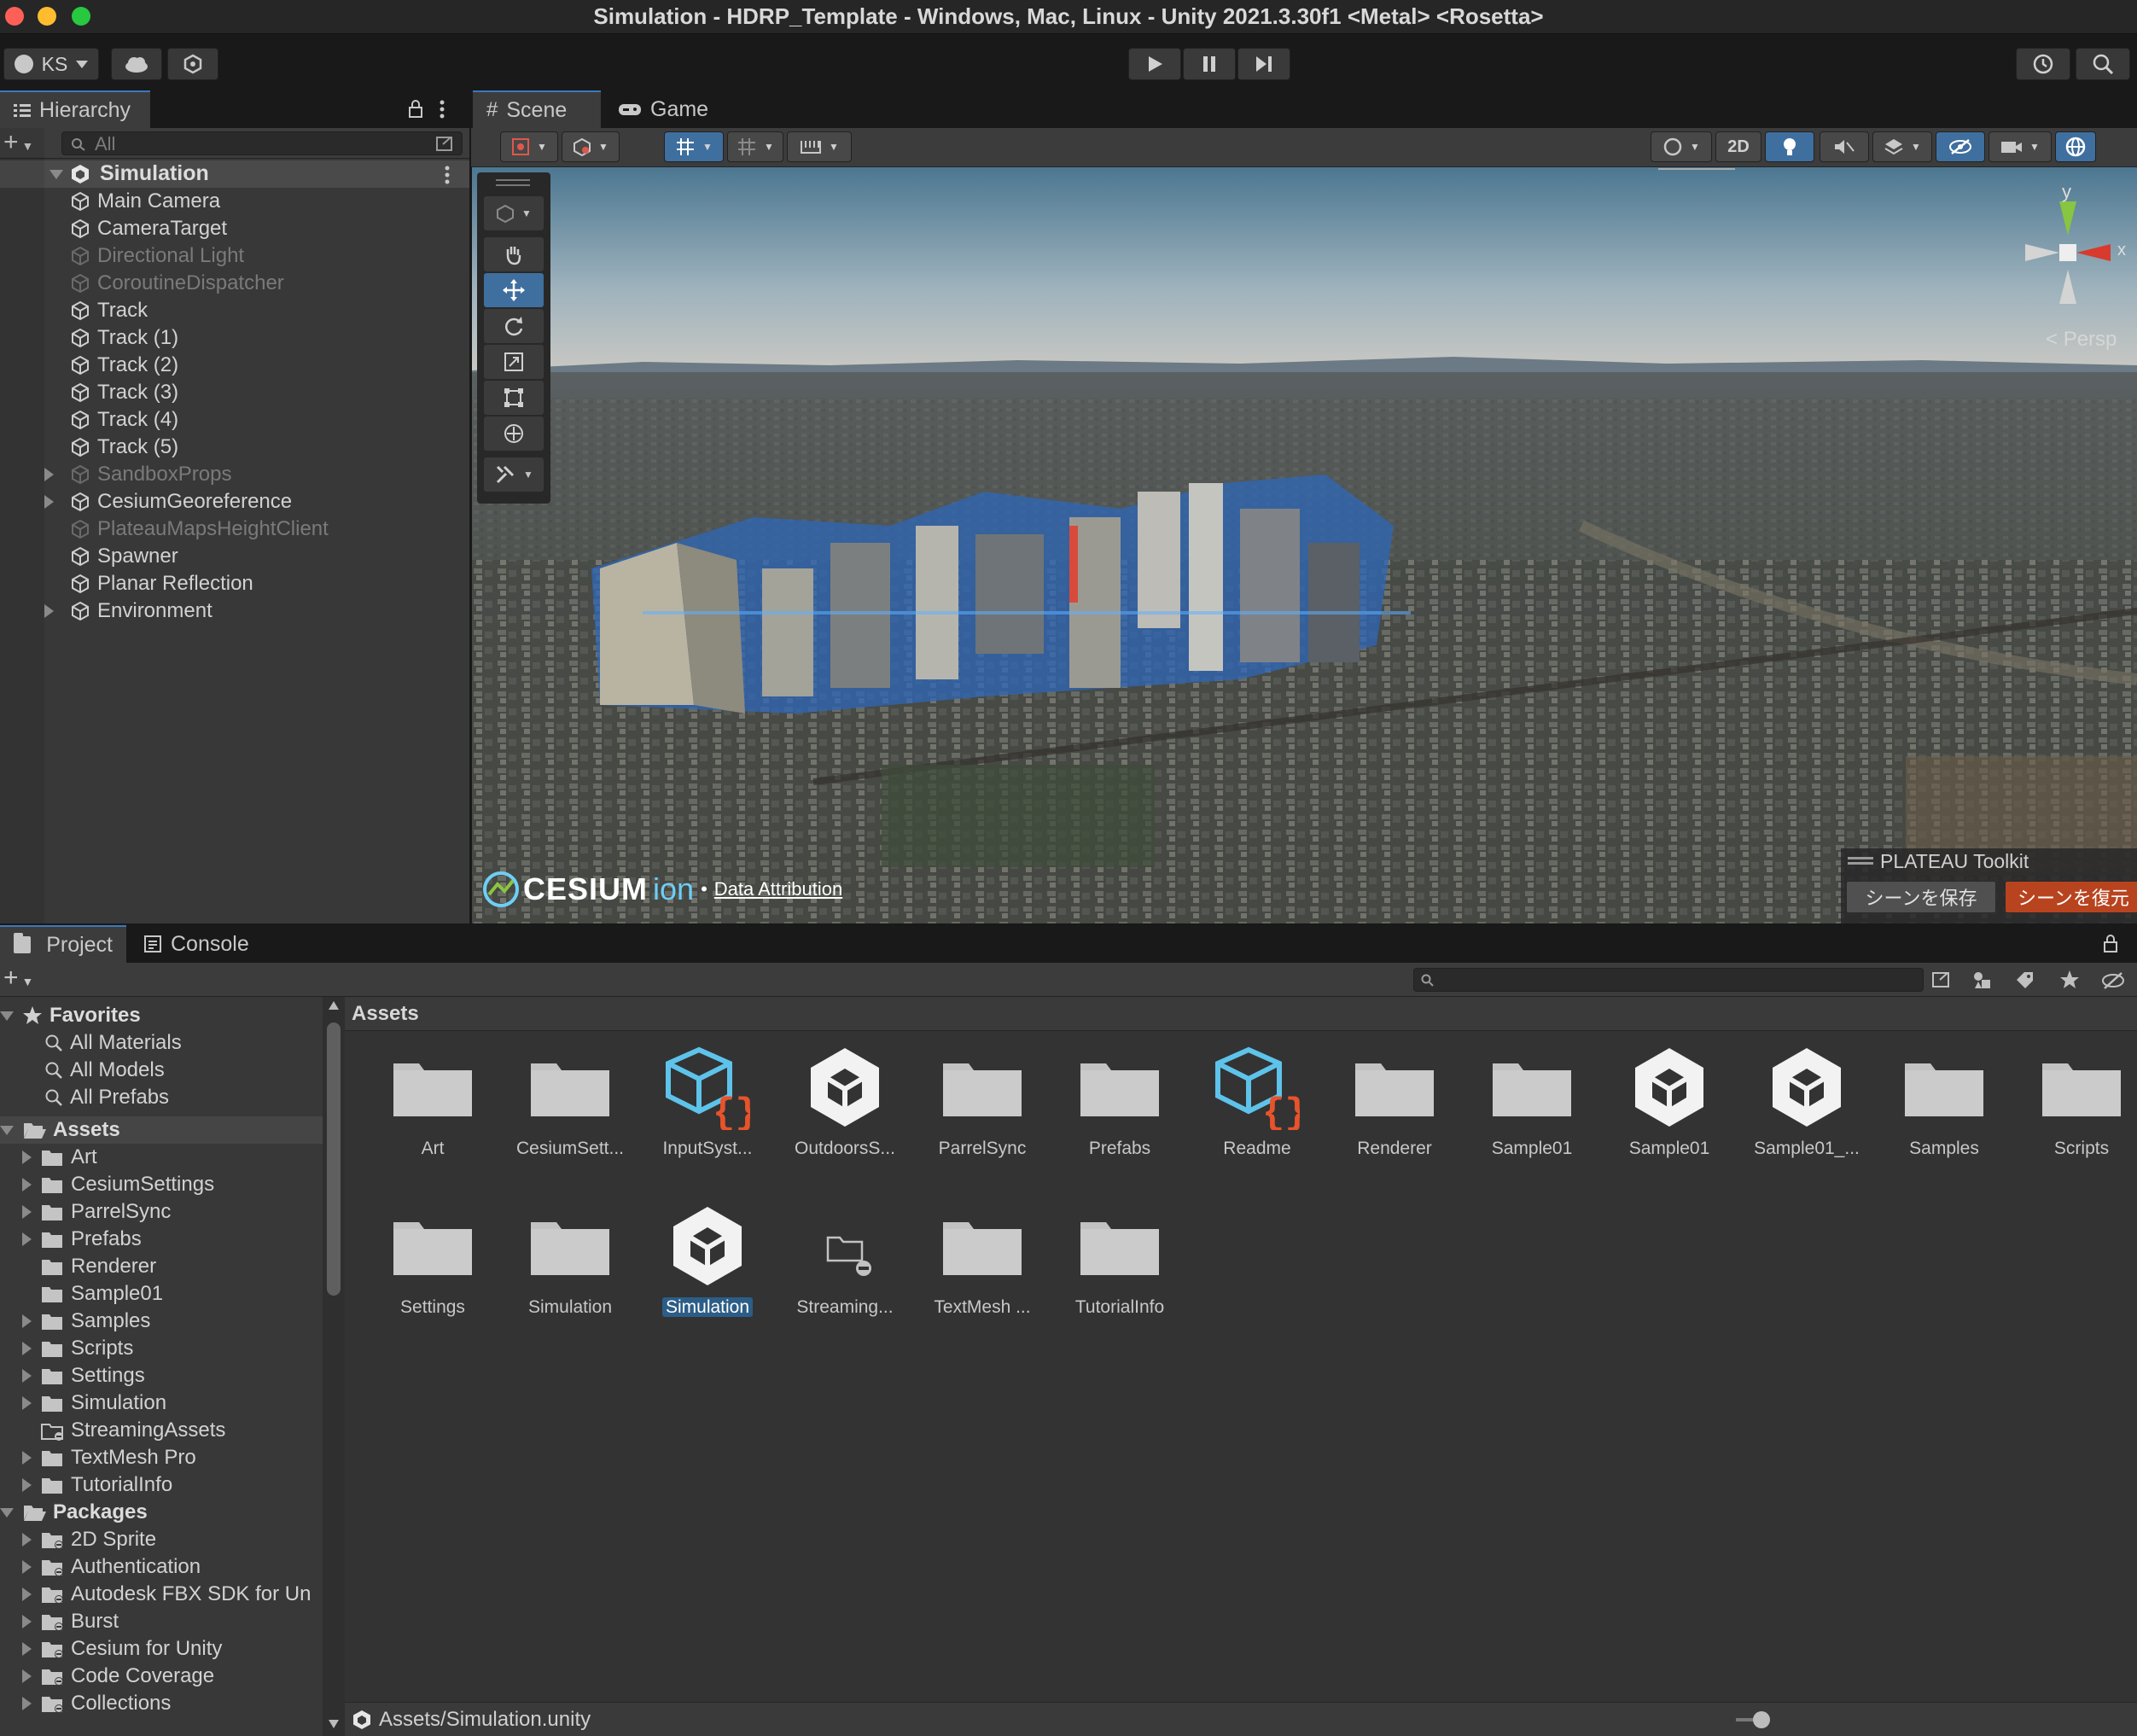 The width and height of the screenshot is (2137, 1736). What do you see at coordinates (529, 146) in the screenshot?
I see `draw-mode-dropdown: ▼` at bounding box center [529, 146].